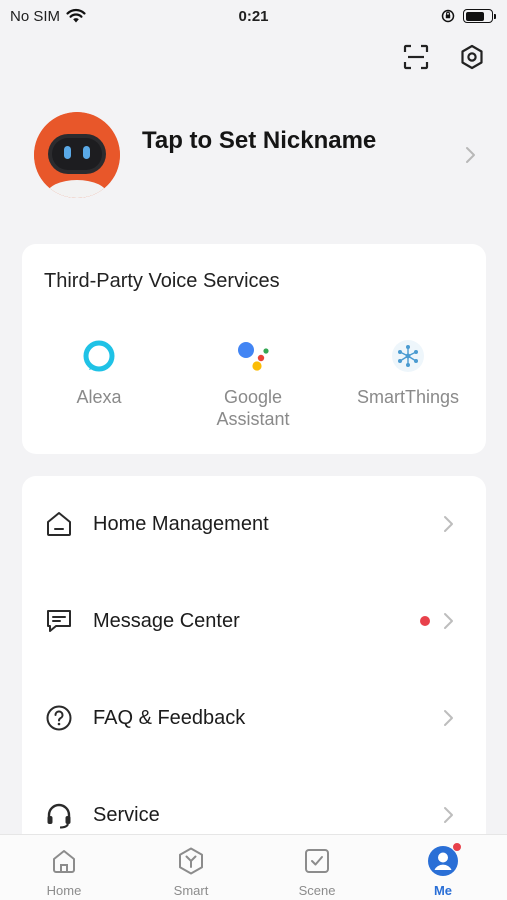  Describe the element at coordinates (76, 15) in the screenshot. I see `wifi-icon` at that location.